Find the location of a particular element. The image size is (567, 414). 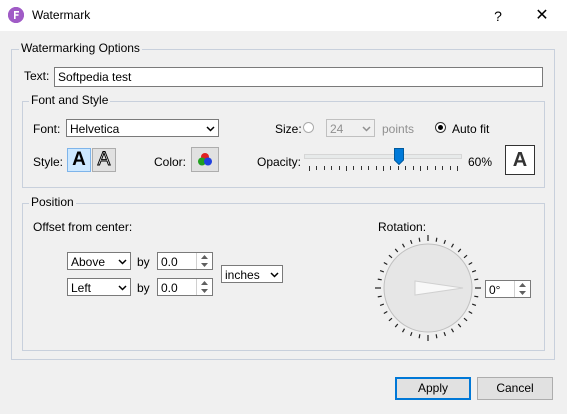

units-select: inches is located at coordinates (252, 274).